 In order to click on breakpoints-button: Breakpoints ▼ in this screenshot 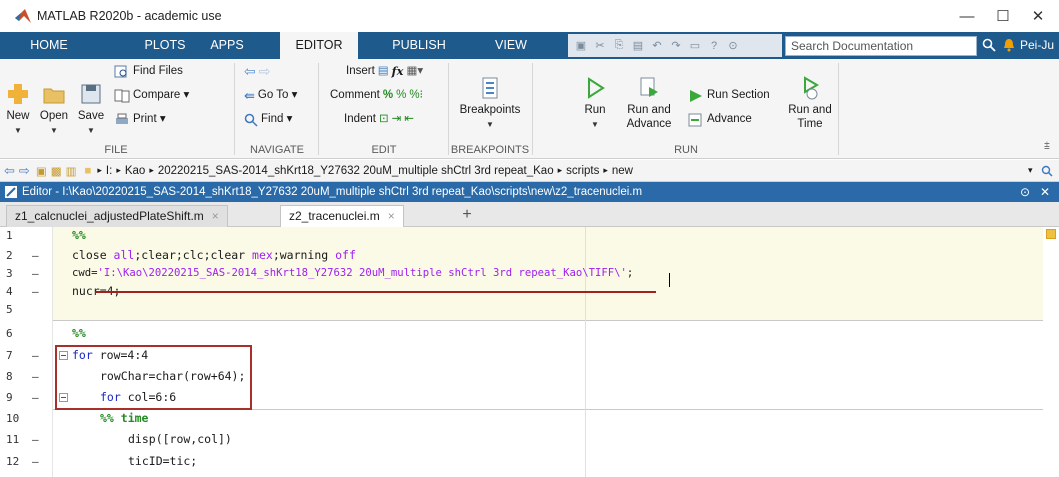, I will do `click(490, 103)`.